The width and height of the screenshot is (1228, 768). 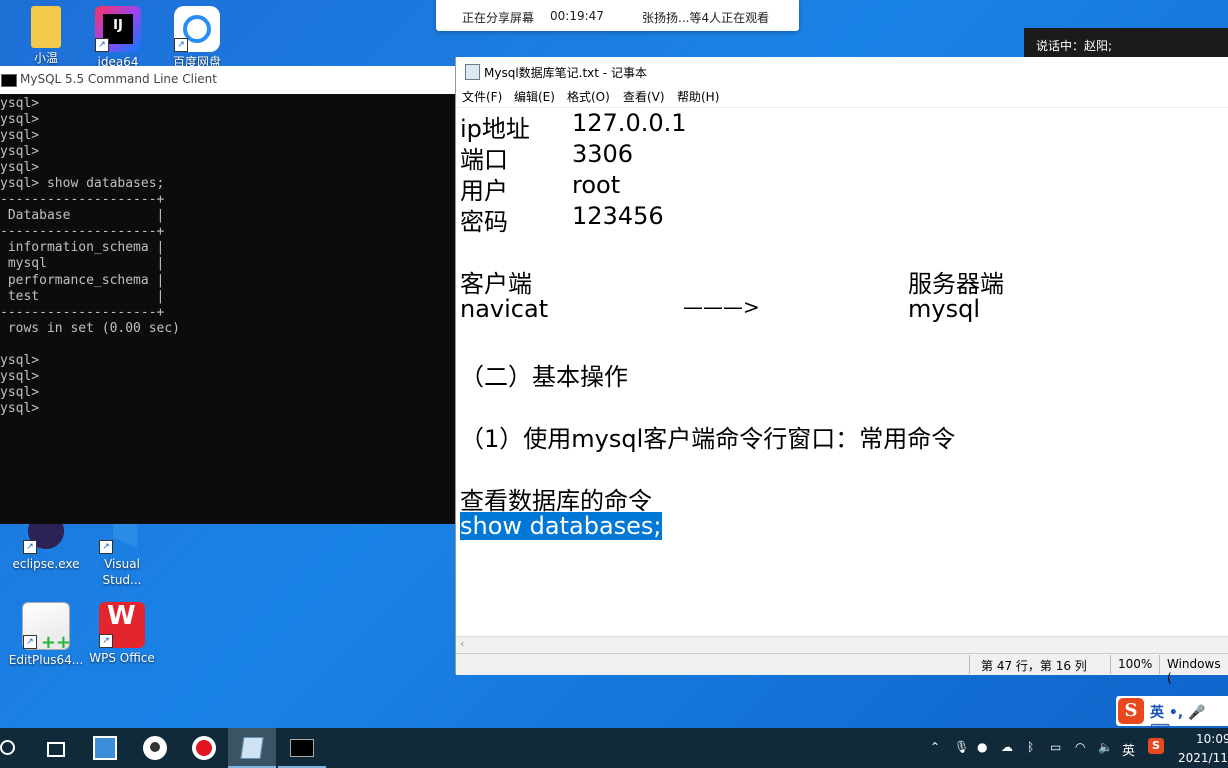 What do you see at coordinates (588, 96) in the screenshot?
I see `menu-format: 格式(O)` at bounding box center [588, 96].